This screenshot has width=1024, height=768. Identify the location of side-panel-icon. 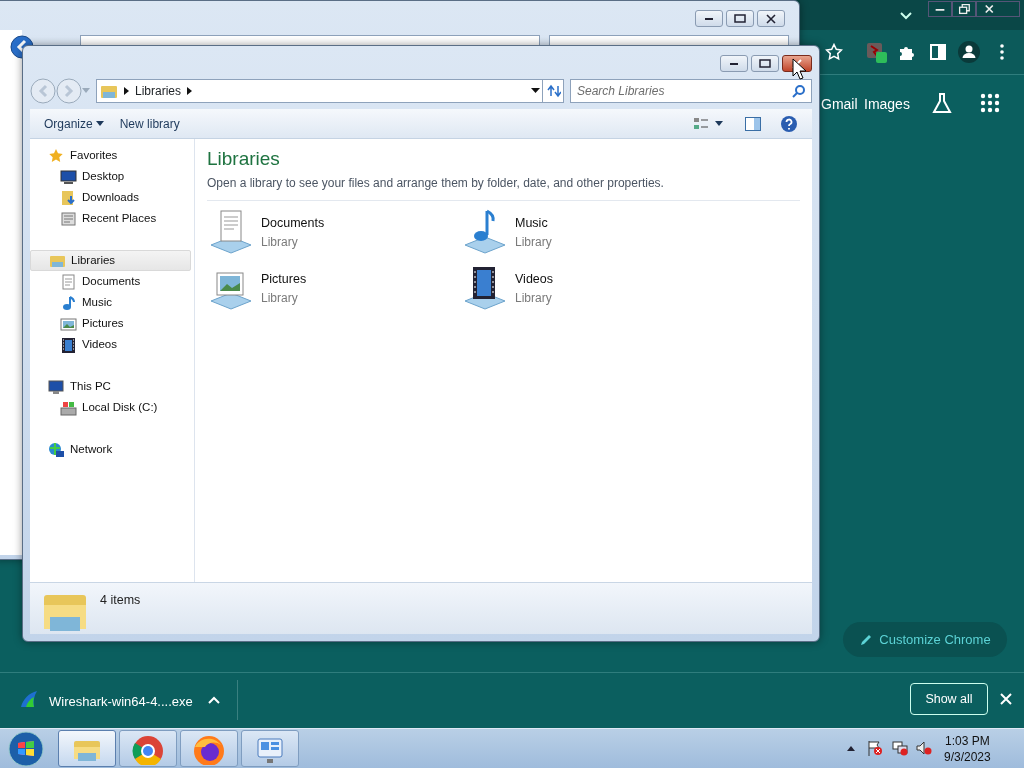
(938, 52).